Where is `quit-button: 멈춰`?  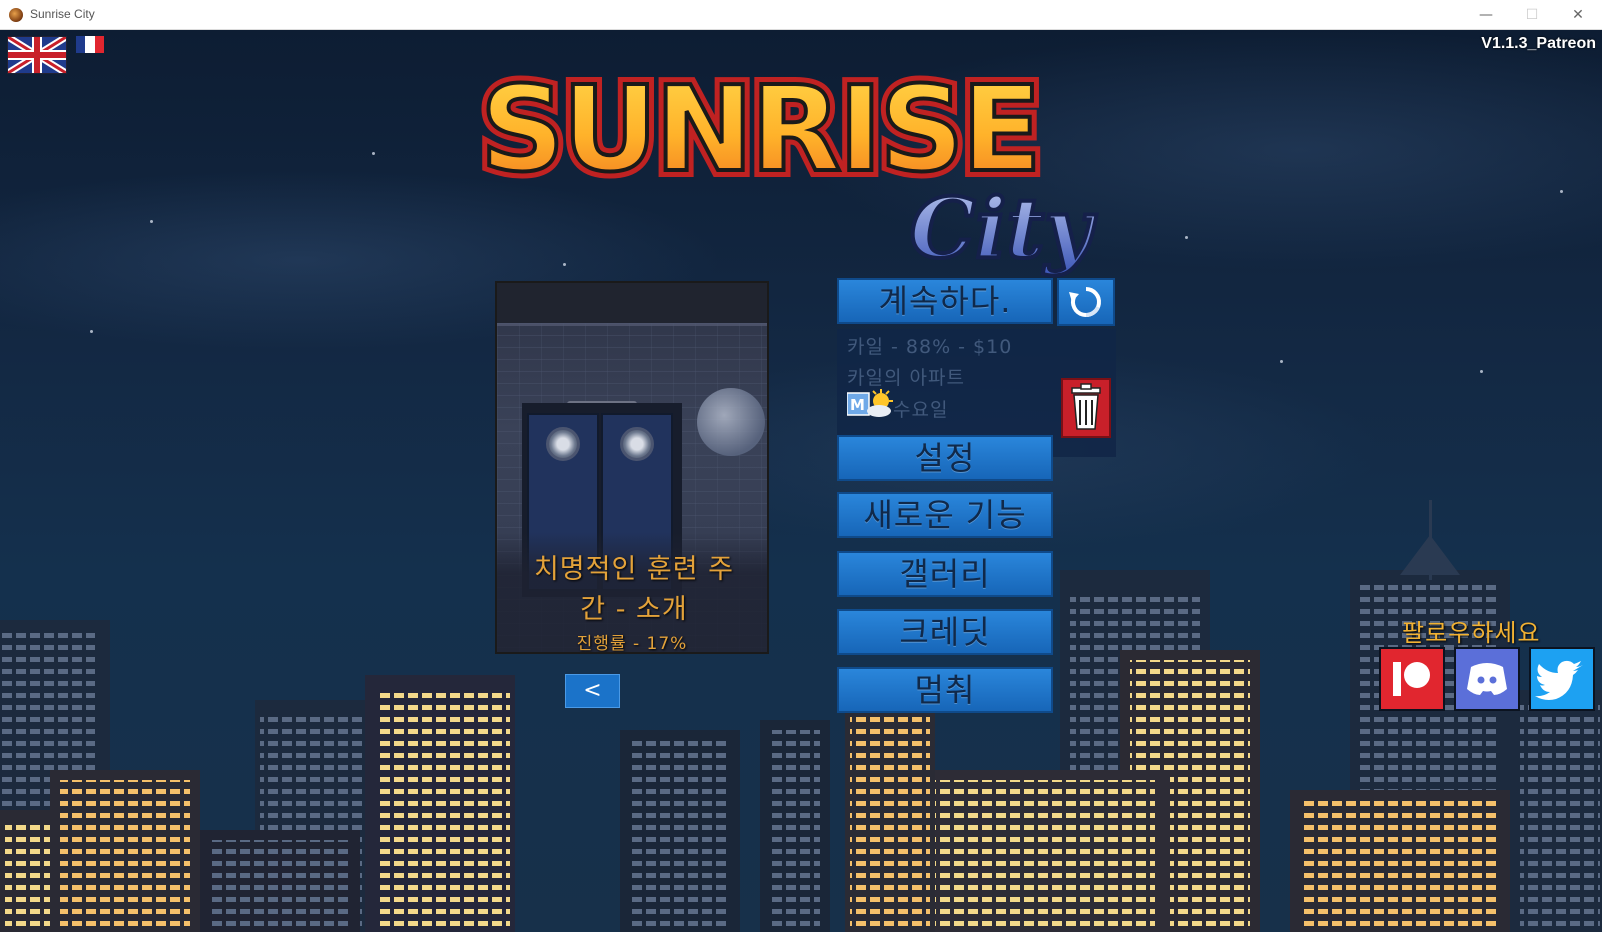 quit-button: 멈춰 is located at coordinates (945, 690).